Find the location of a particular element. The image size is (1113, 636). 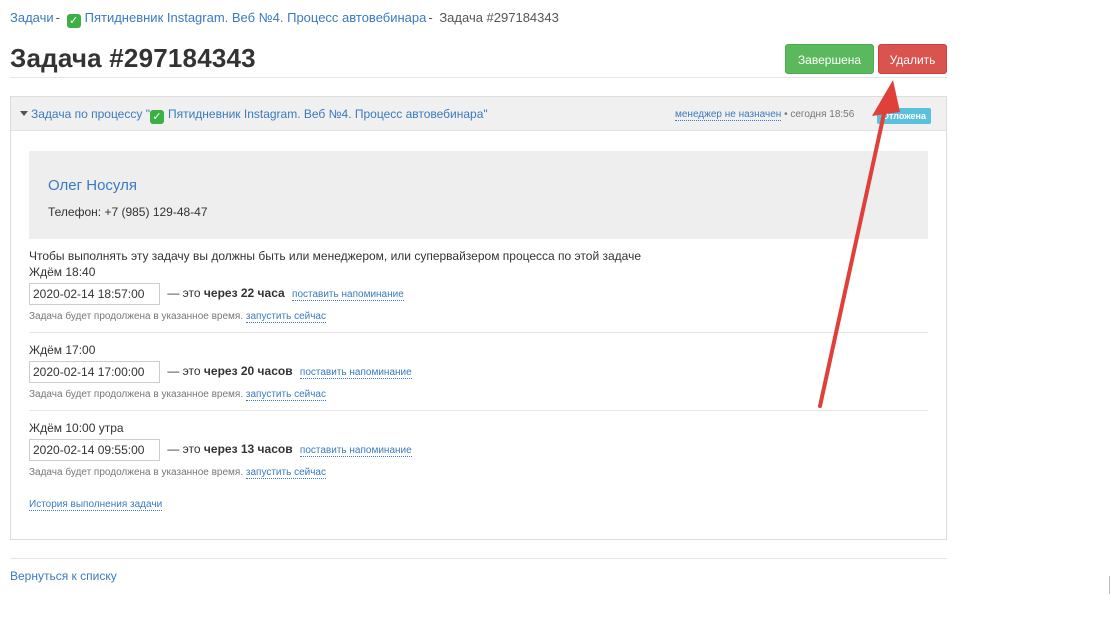

panel-meta: менеджер не назначен • сегодня 18:56 is located at coordinates (765, 115).